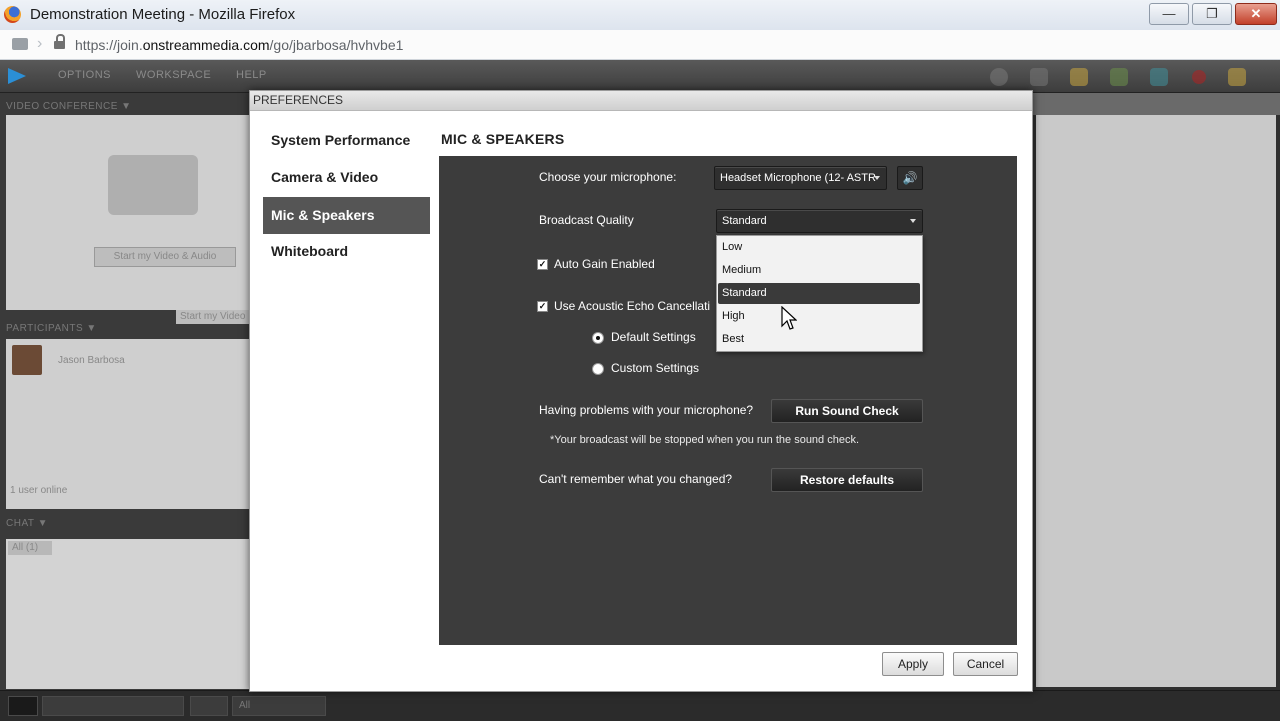 The width and height of the screenshot is (1280, 721). Describe the element at coordinates (279, 706) in the screenshot. I see `recipient-select: All` at that location.